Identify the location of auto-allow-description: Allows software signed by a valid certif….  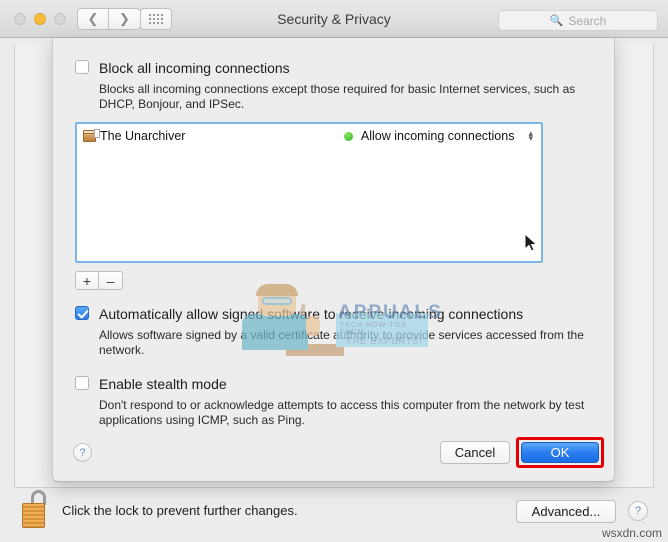
(341, 342).